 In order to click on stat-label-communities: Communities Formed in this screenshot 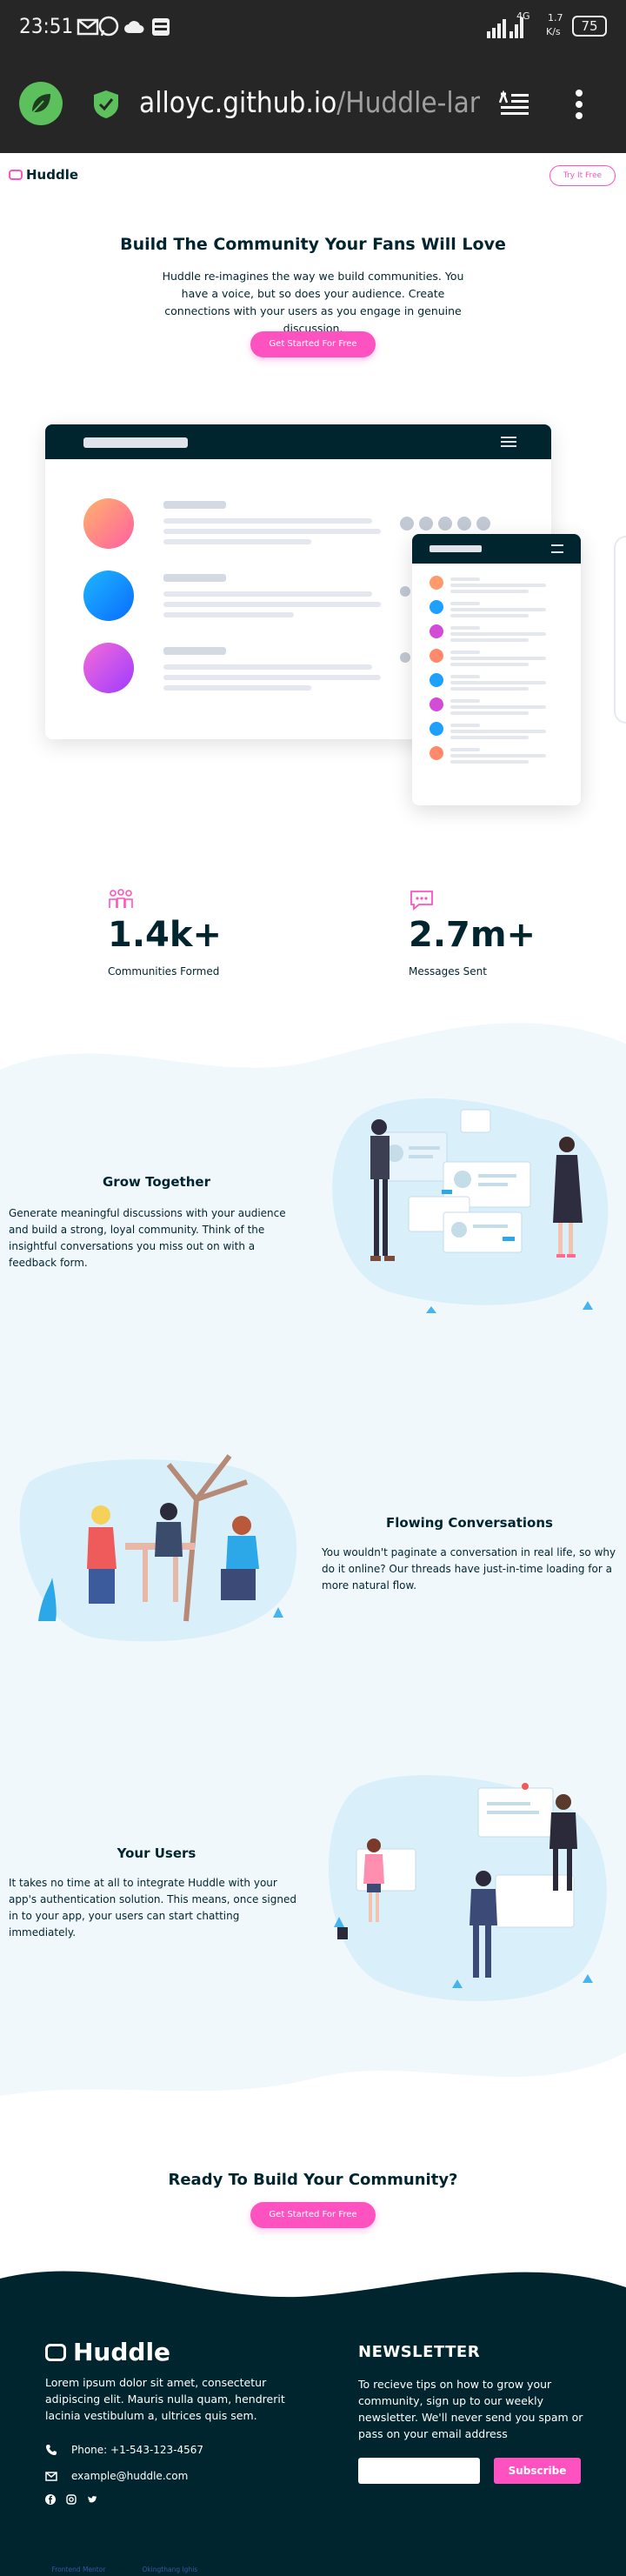, I will do `click(164, 971)`.